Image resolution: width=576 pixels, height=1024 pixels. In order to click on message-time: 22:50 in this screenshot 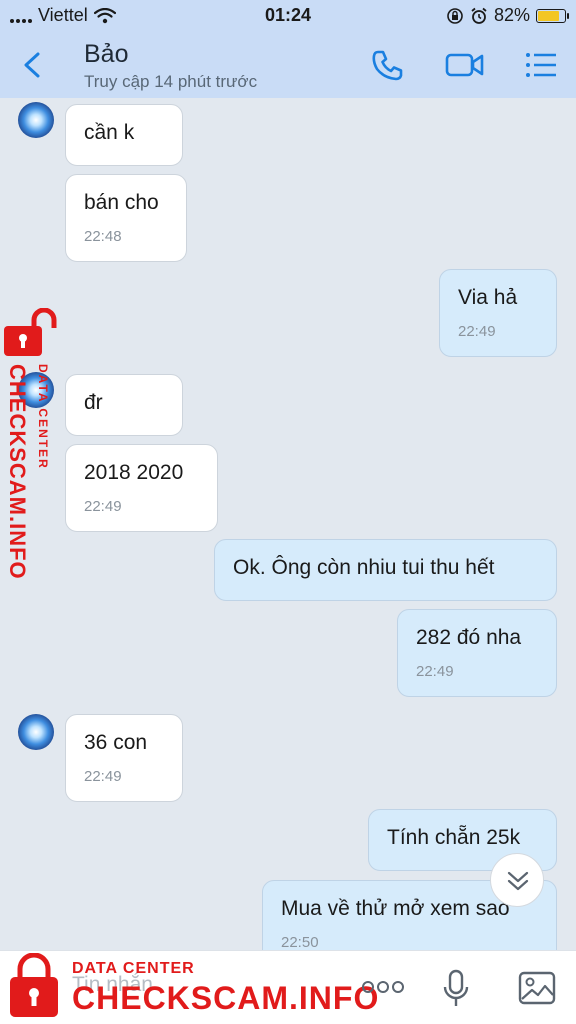, I will do `click(300, 942)`.